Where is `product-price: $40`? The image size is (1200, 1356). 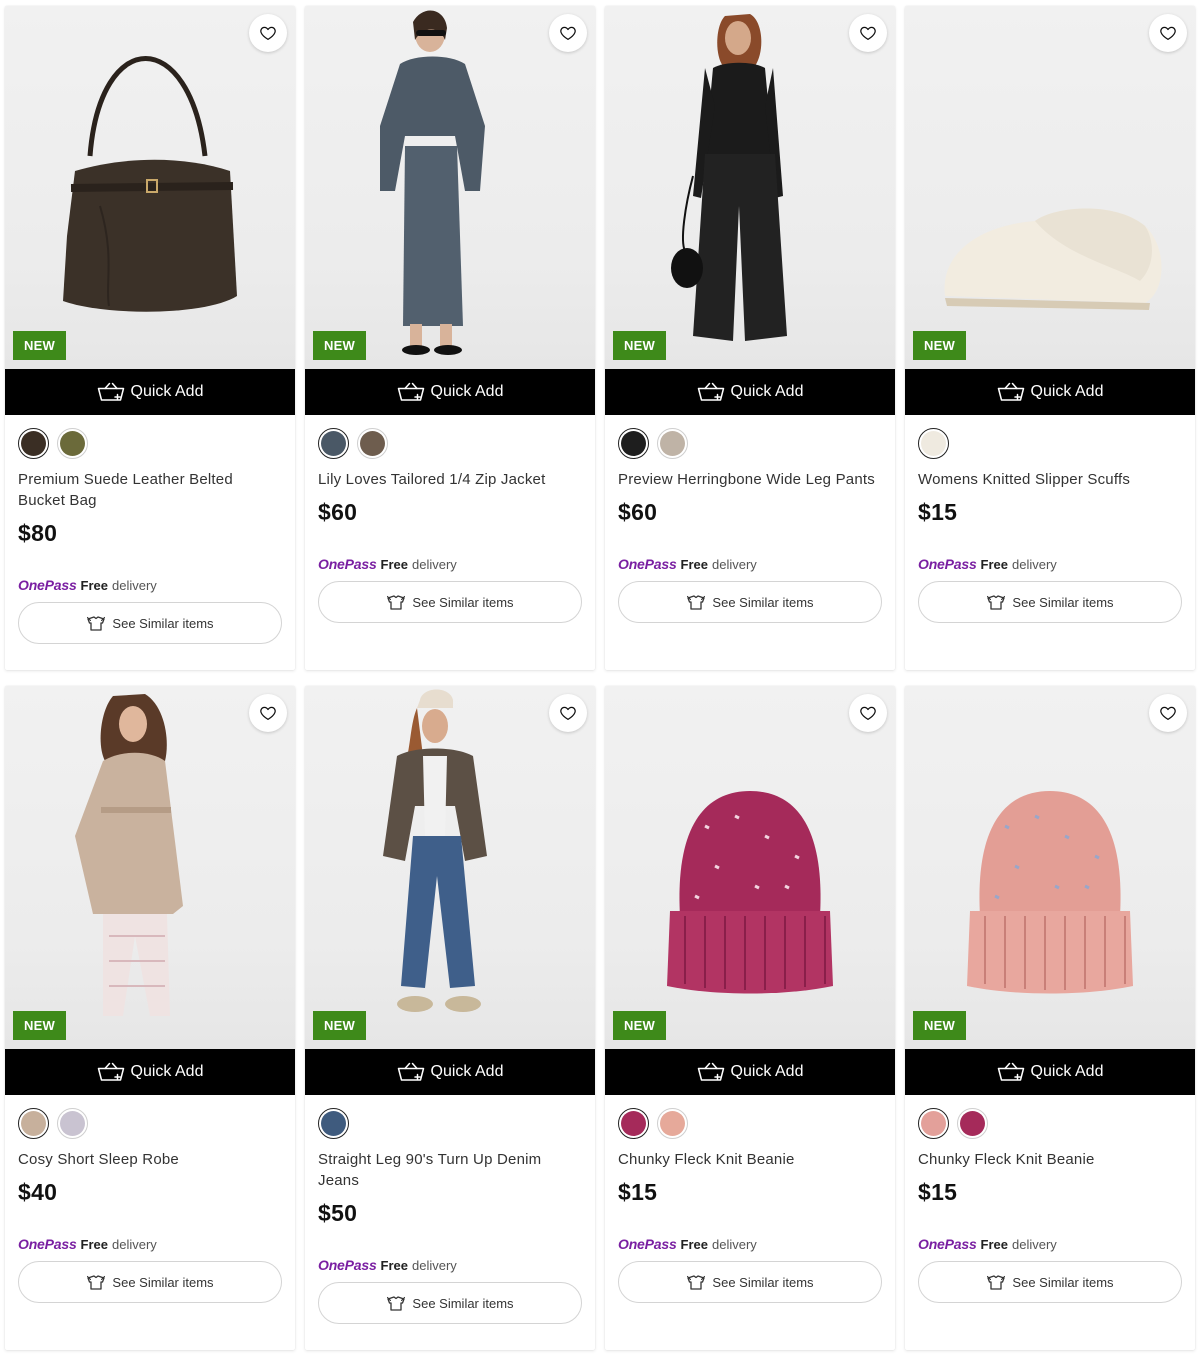 product-price: $40 is located at coordinates (38, 1192).